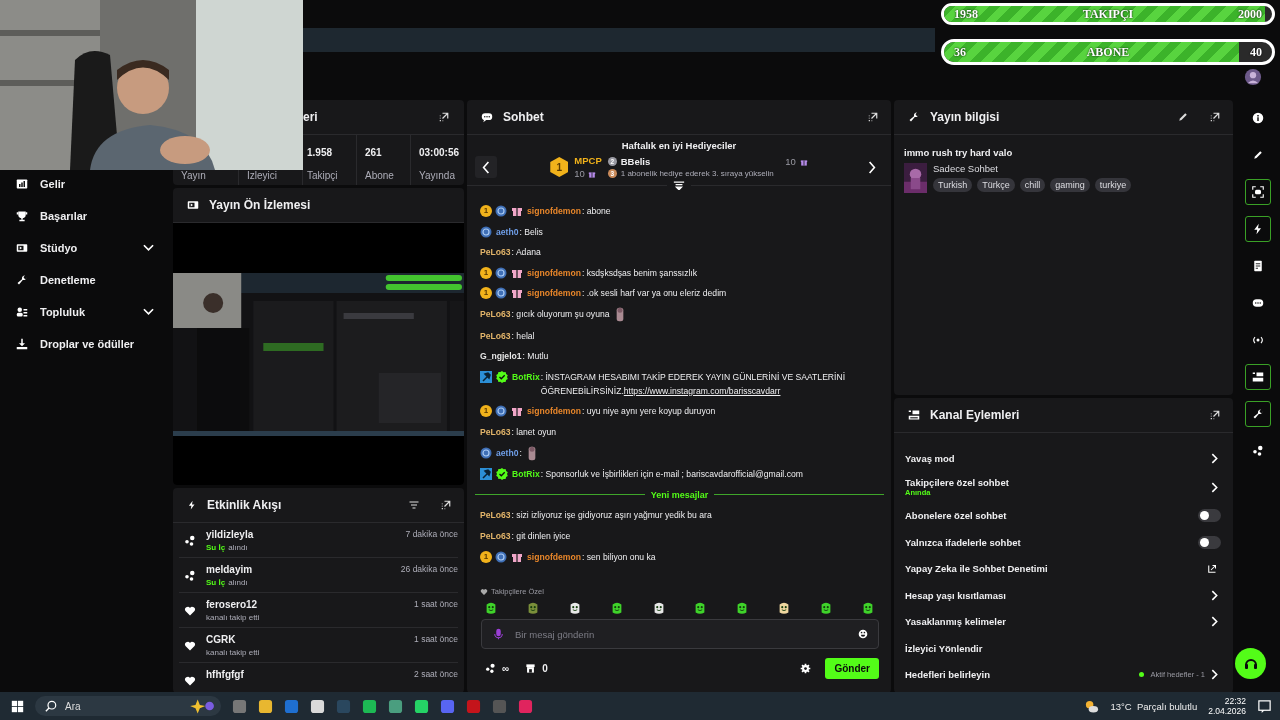 This screenshot has width=1280, height=720. Describe the element at coordinates (1113, 185) in the screenshot. I see `tag: turkiye` at that location.